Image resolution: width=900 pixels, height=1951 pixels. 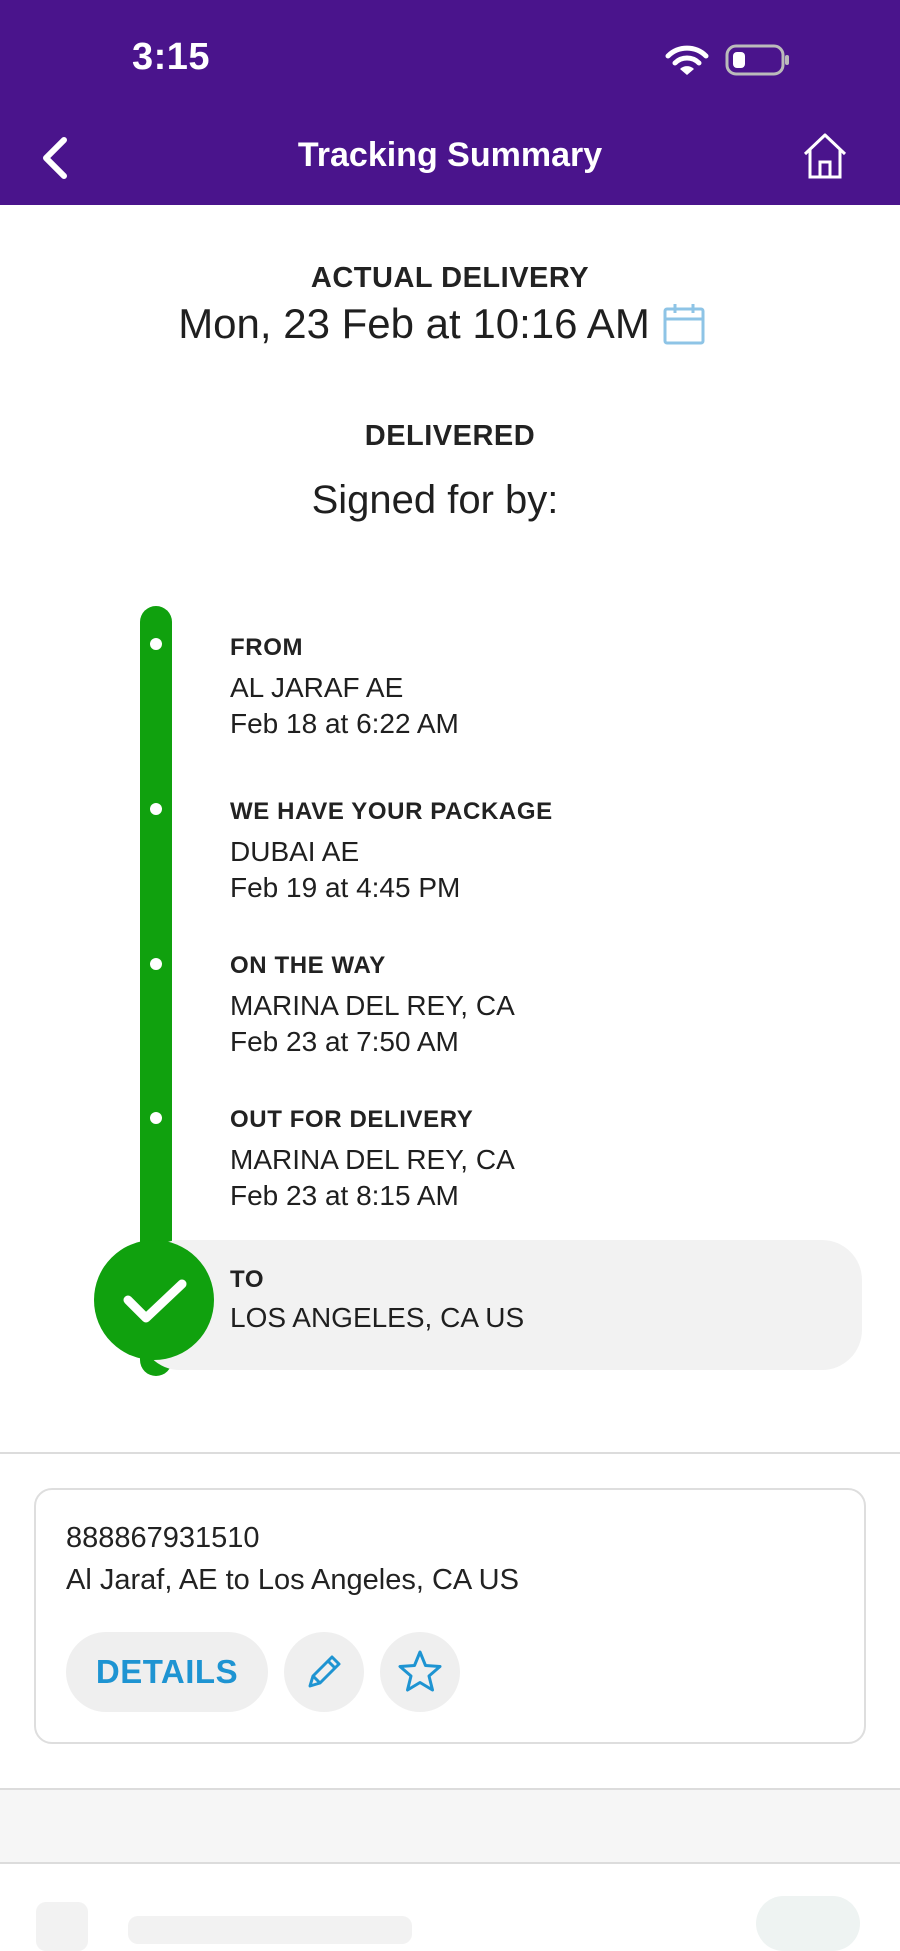 What do you see at coordinates (62, 1926) in the screenshot?
I see `placeholder-icon` at bounding box center [62, 1926].